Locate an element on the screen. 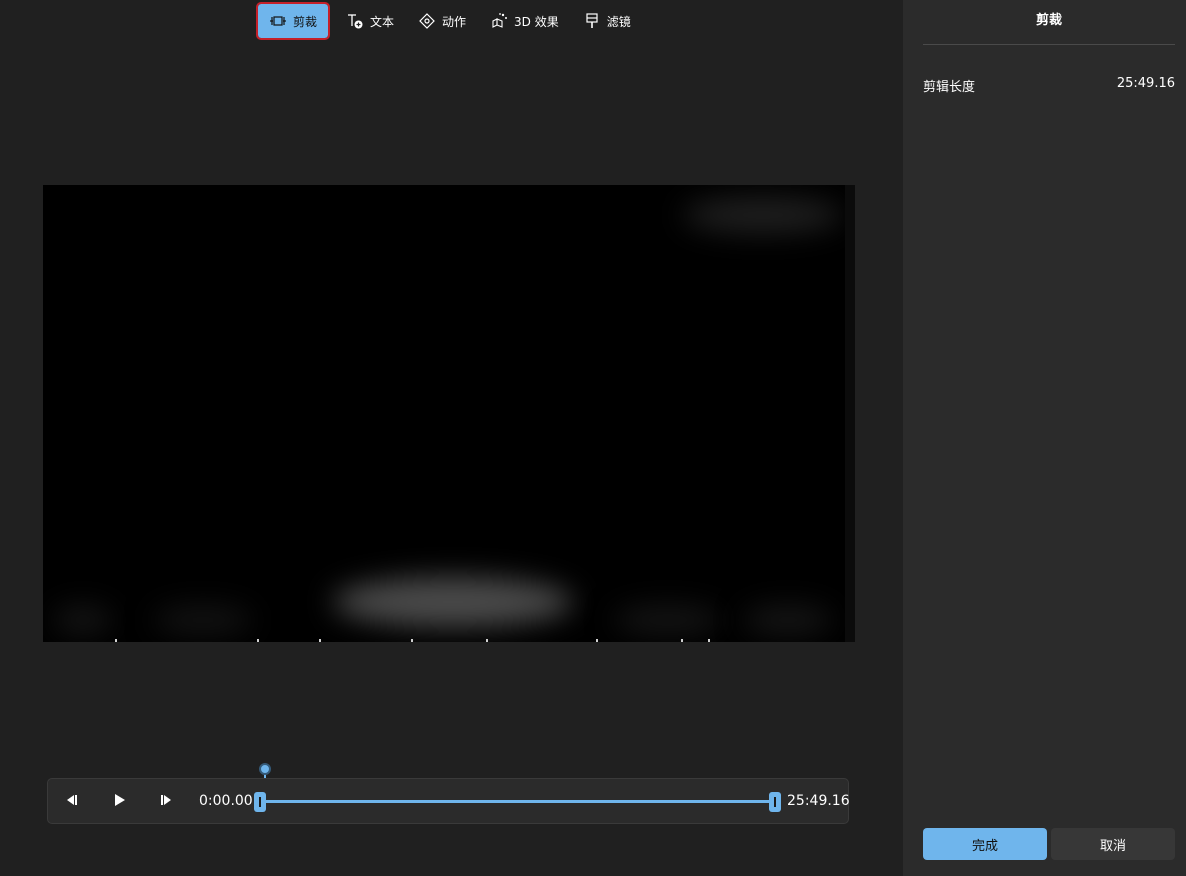 The height and width of the screenshot is (876, 1186). tool-motion-button: 动作 is located at coordinates (442, 21).